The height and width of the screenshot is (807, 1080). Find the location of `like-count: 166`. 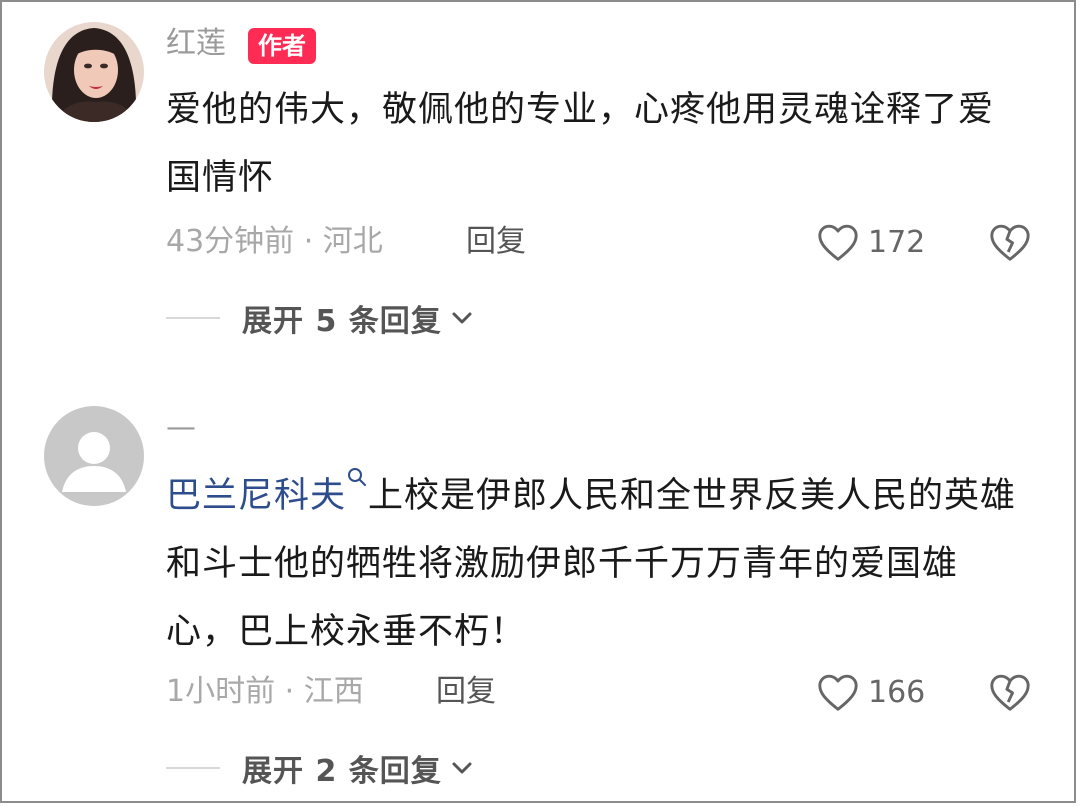

like-count: 166 is located at coordinates (897, 692).